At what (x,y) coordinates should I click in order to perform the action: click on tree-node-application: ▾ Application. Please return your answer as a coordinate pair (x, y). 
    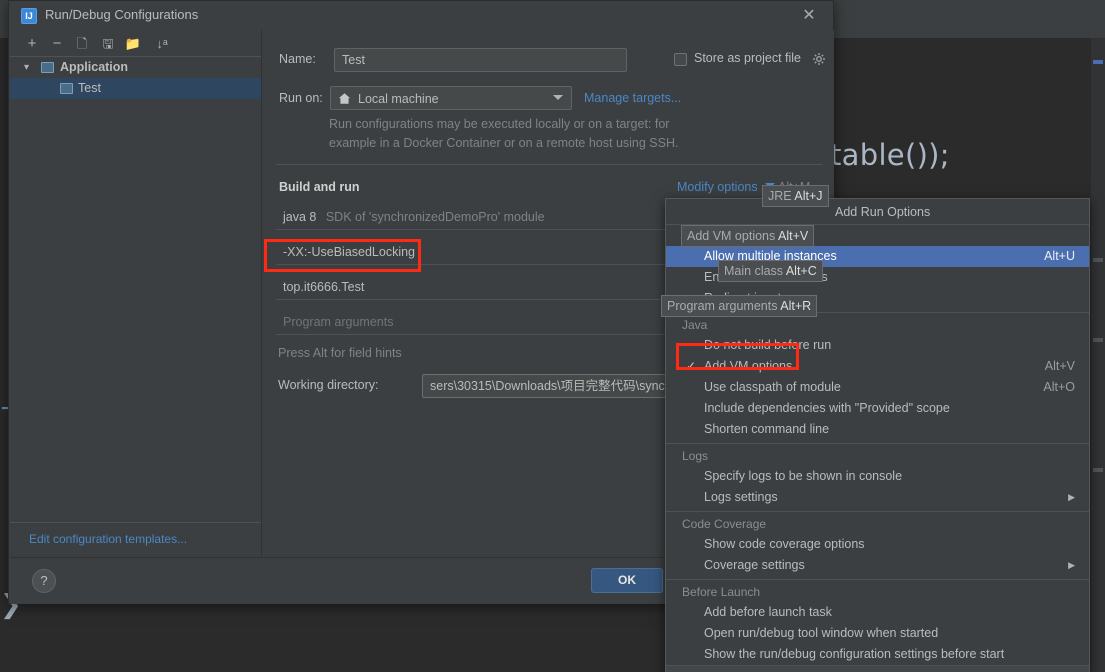
    Looking at the image, I should click on (135, 67).